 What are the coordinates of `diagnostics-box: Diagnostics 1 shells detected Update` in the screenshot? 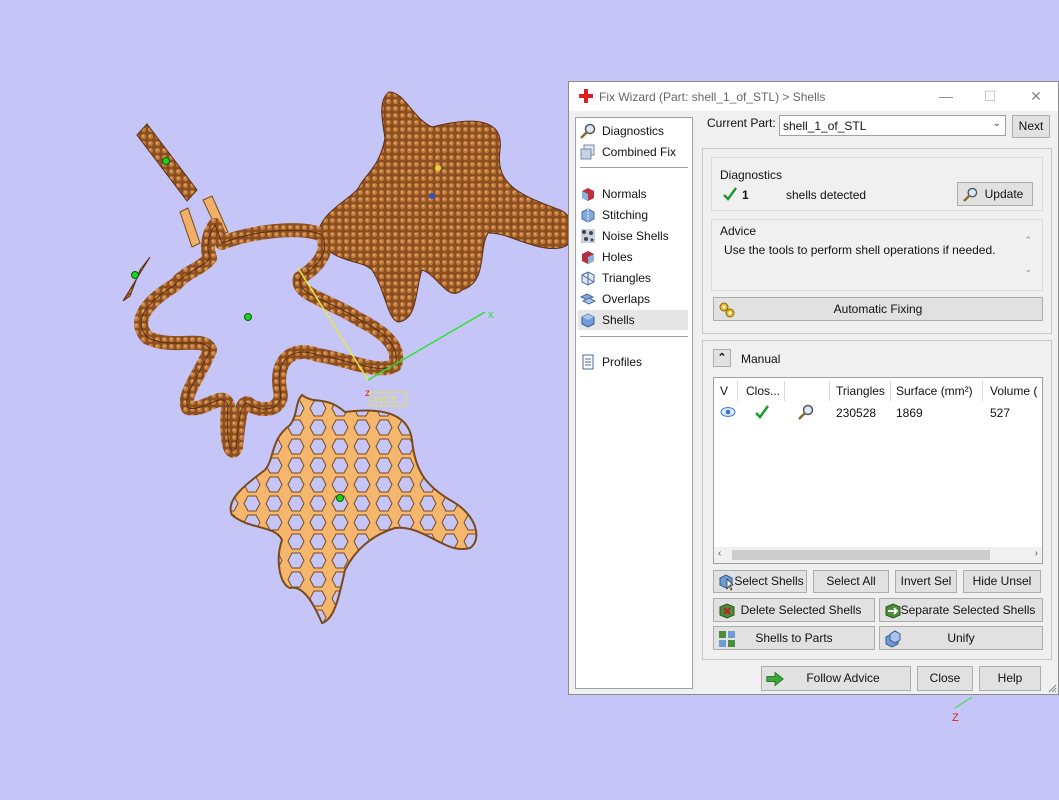 It's located at (877, 184).